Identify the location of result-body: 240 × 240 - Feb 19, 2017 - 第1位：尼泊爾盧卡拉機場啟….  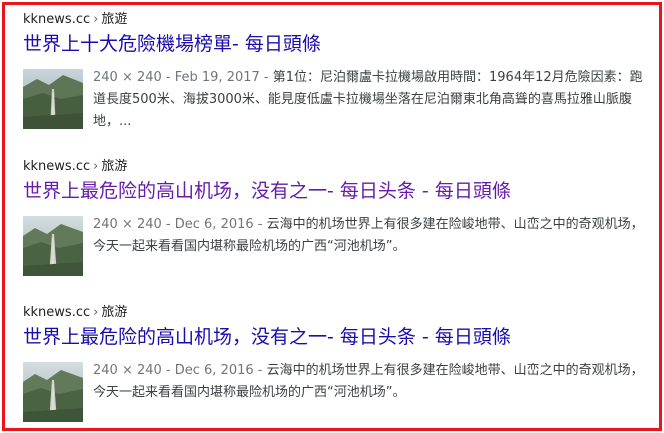
(338, 100).